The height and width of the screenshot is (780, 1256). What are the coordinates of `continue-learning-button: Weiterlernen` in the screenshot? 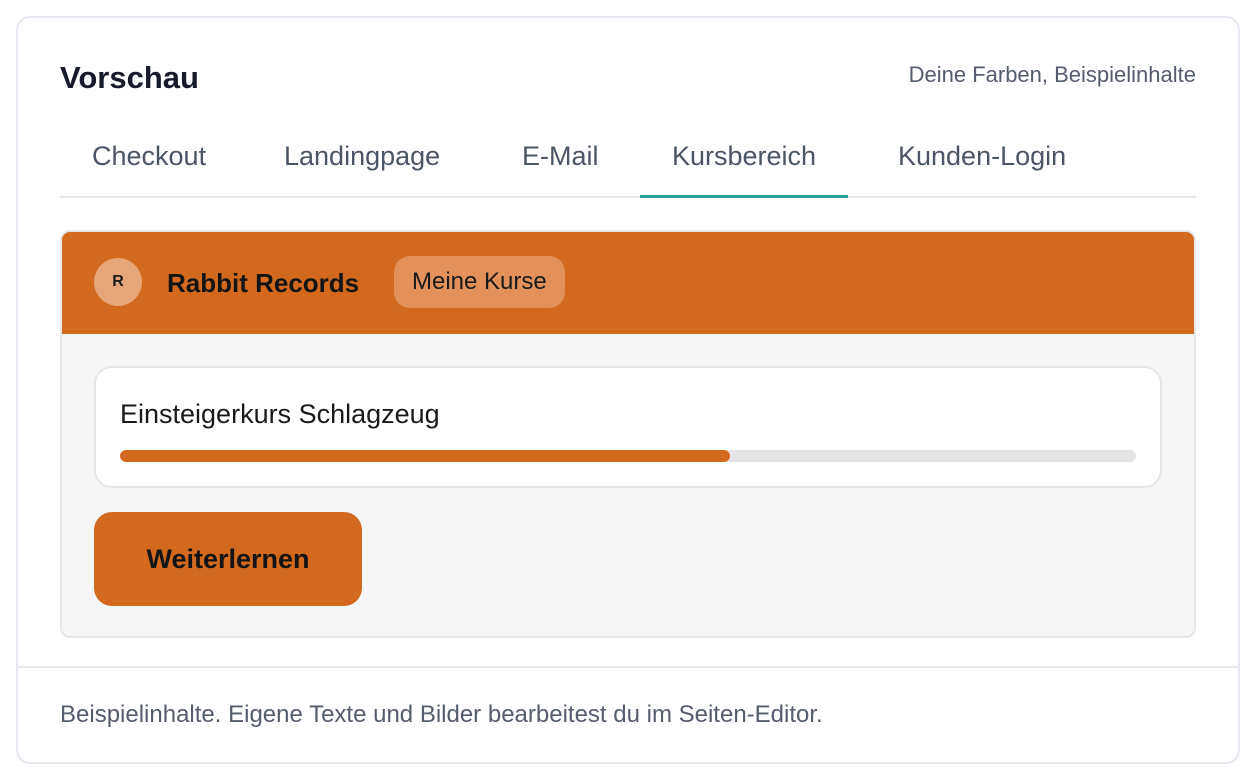 It's located at (228, 559).